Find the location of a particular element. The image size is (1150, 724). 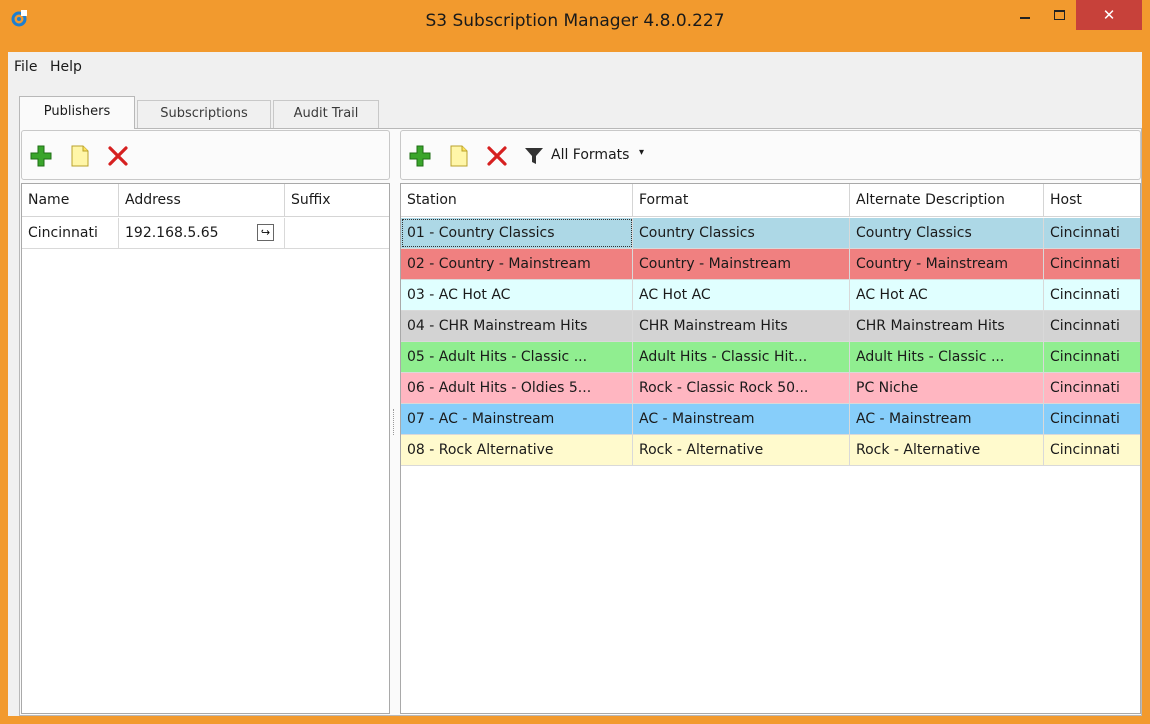

alternate-description-cell: AC - Mainstream is located at coordinates (947, 419).